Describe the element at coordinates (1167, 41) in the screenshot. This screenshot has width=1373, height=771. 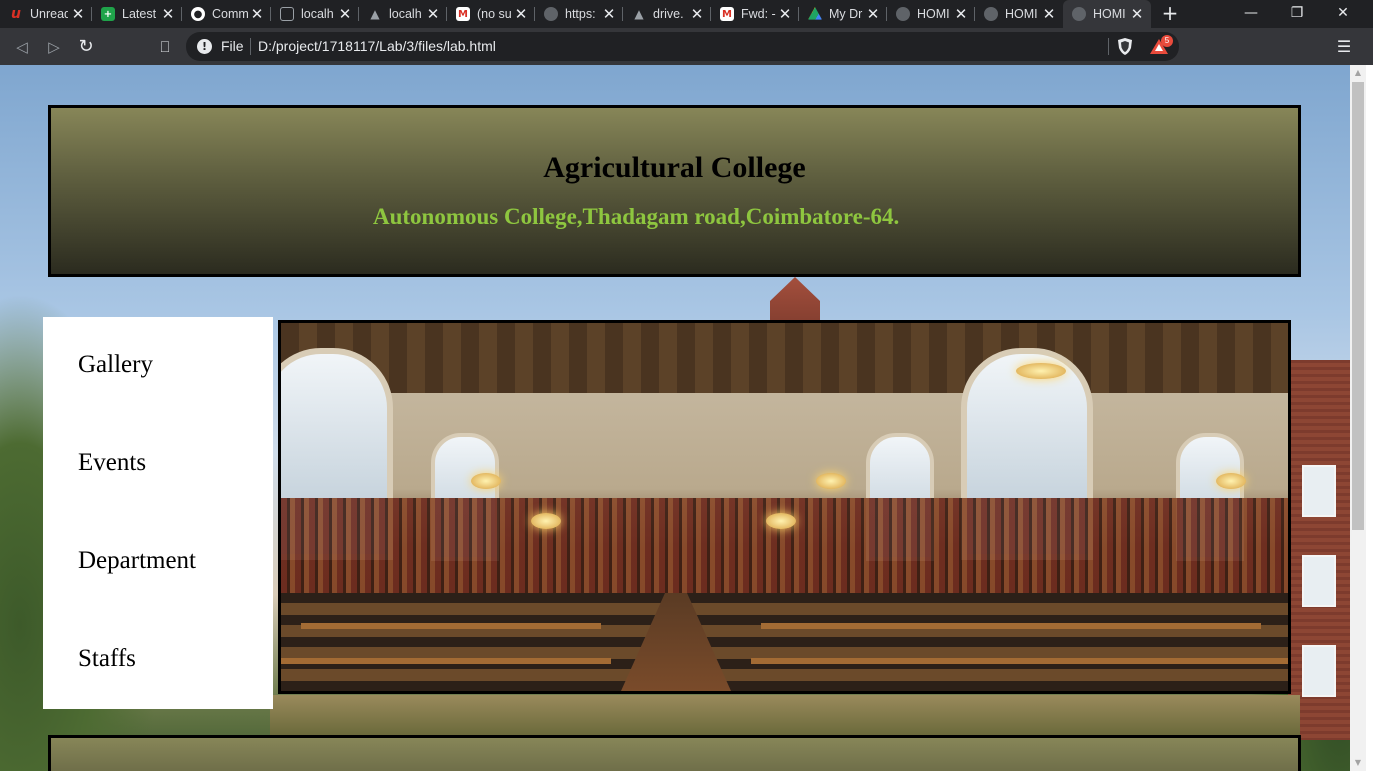
I see `rewards-badge: 5` at that location.